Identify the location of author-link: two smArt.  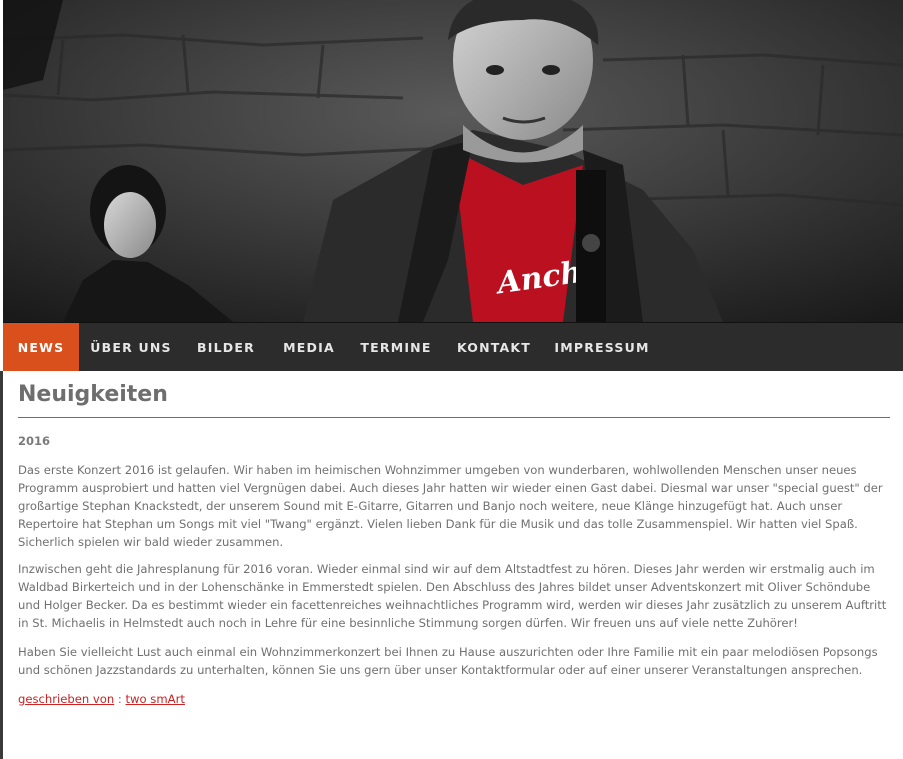
(155, 699).